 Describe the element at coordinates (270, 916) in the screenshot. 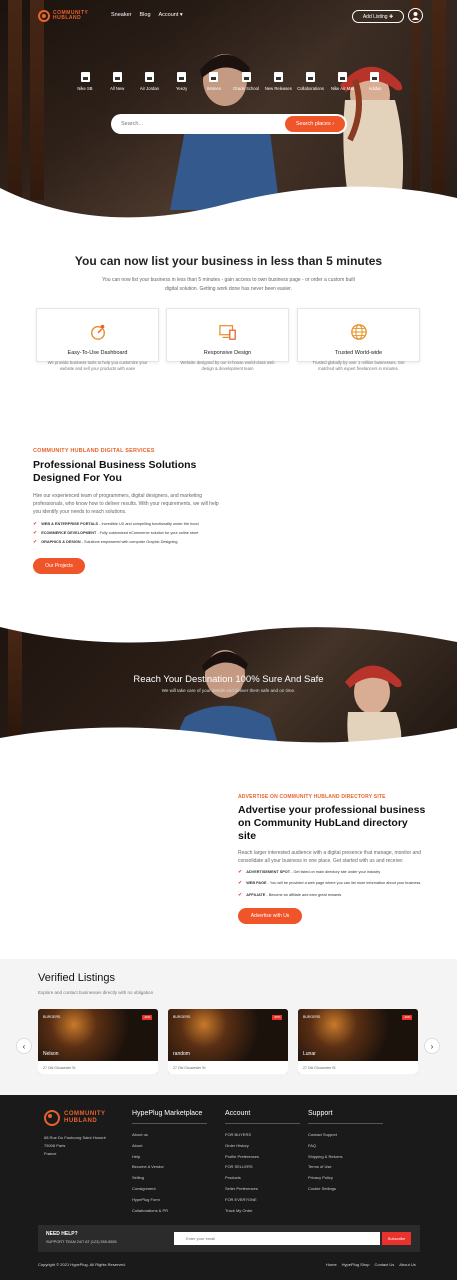

I see `advertise-with-us-button: Advertise with Us` at that location.